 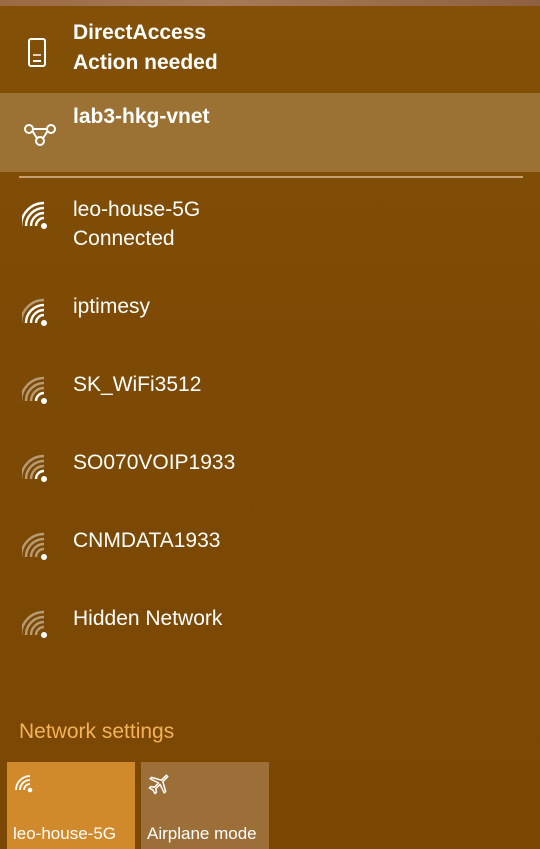 What do you see at coordinates (270, 634) in the screenshot?
I see `wifi-network-item: Hidden Network` at bounding box center [270, 634].